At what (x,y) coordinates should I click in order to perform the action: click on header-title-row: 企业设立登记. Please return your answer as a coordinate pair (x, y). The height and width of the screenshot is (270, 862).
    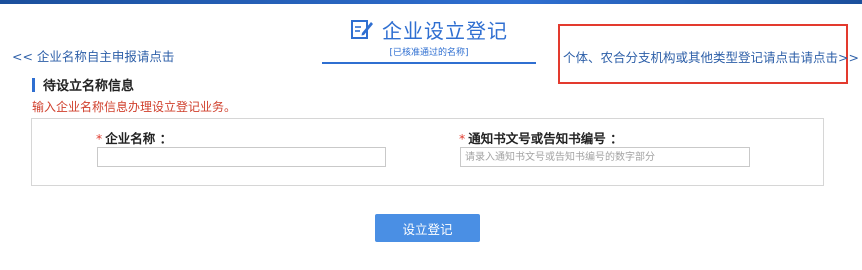
    Looking at the image, I should click on (429, 29).